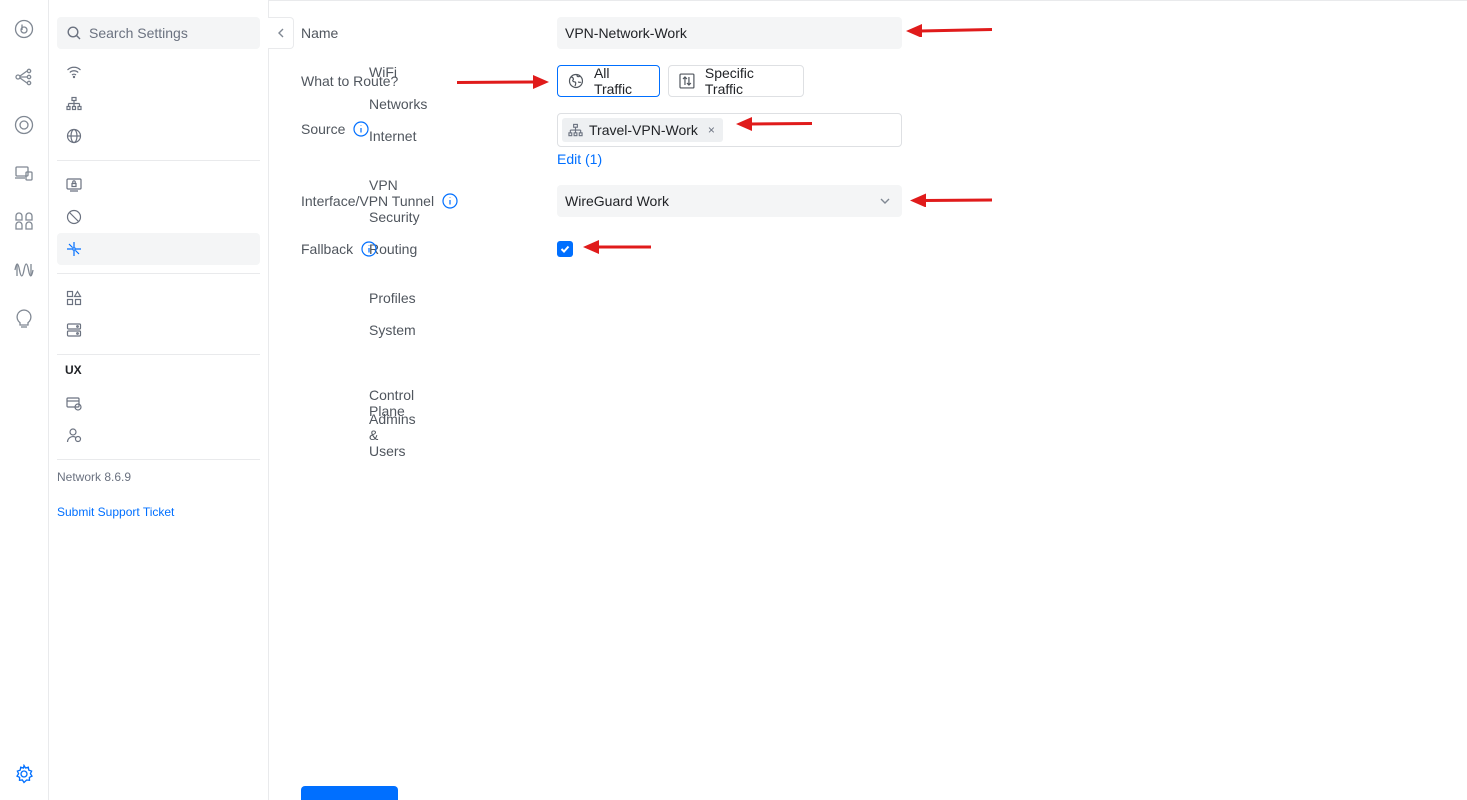  What do you see at coordinates (74, 330) in the screenshot?
I see `system-icon` at bounding box center [74, 330].